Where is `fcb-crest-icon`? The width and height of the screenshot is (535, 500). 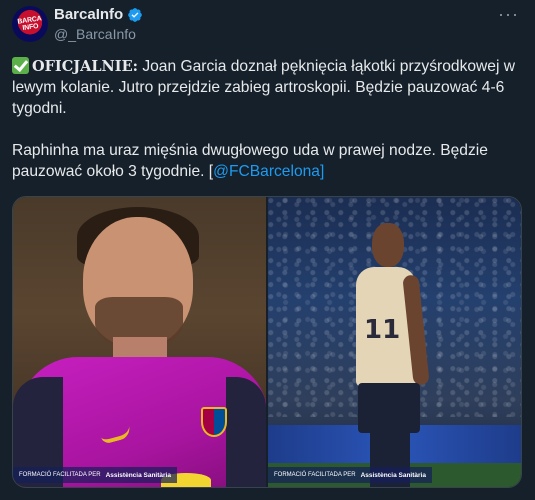 fcb-crest-icon is located at coordinates (214, 422).